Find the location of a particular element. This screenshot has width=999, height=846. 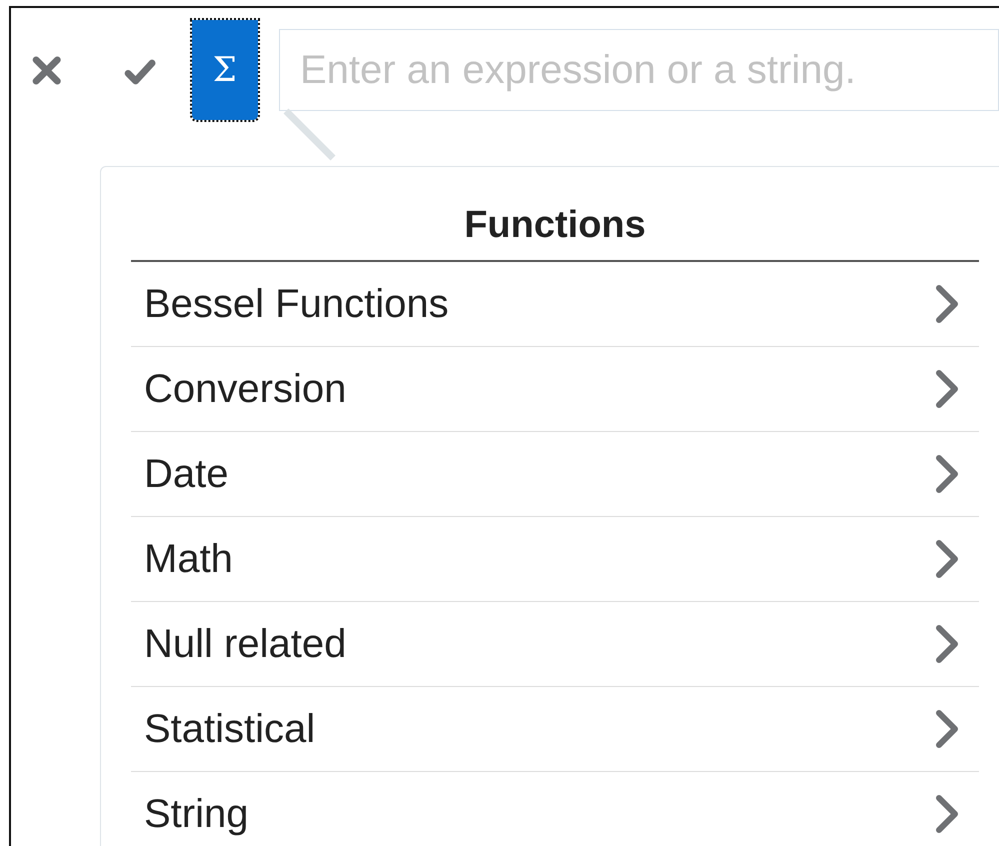

function-category-item: String is located at coordinates (555, 809).